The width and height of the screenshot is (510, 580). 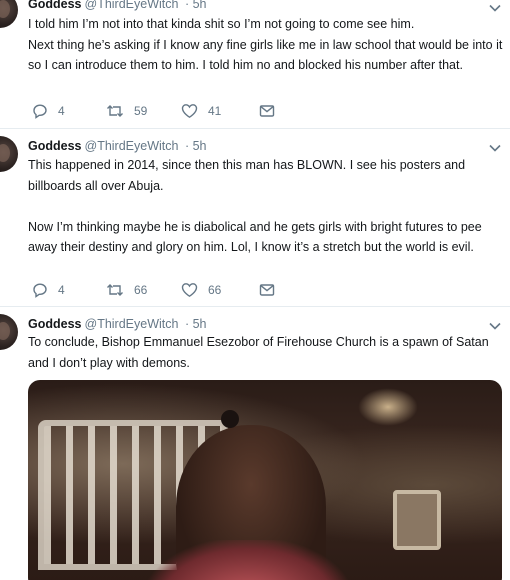 What do you see at coordinates (141, 111) in the screenshot?
I see `retweet-count: 59` at bounding box center [141, 111].